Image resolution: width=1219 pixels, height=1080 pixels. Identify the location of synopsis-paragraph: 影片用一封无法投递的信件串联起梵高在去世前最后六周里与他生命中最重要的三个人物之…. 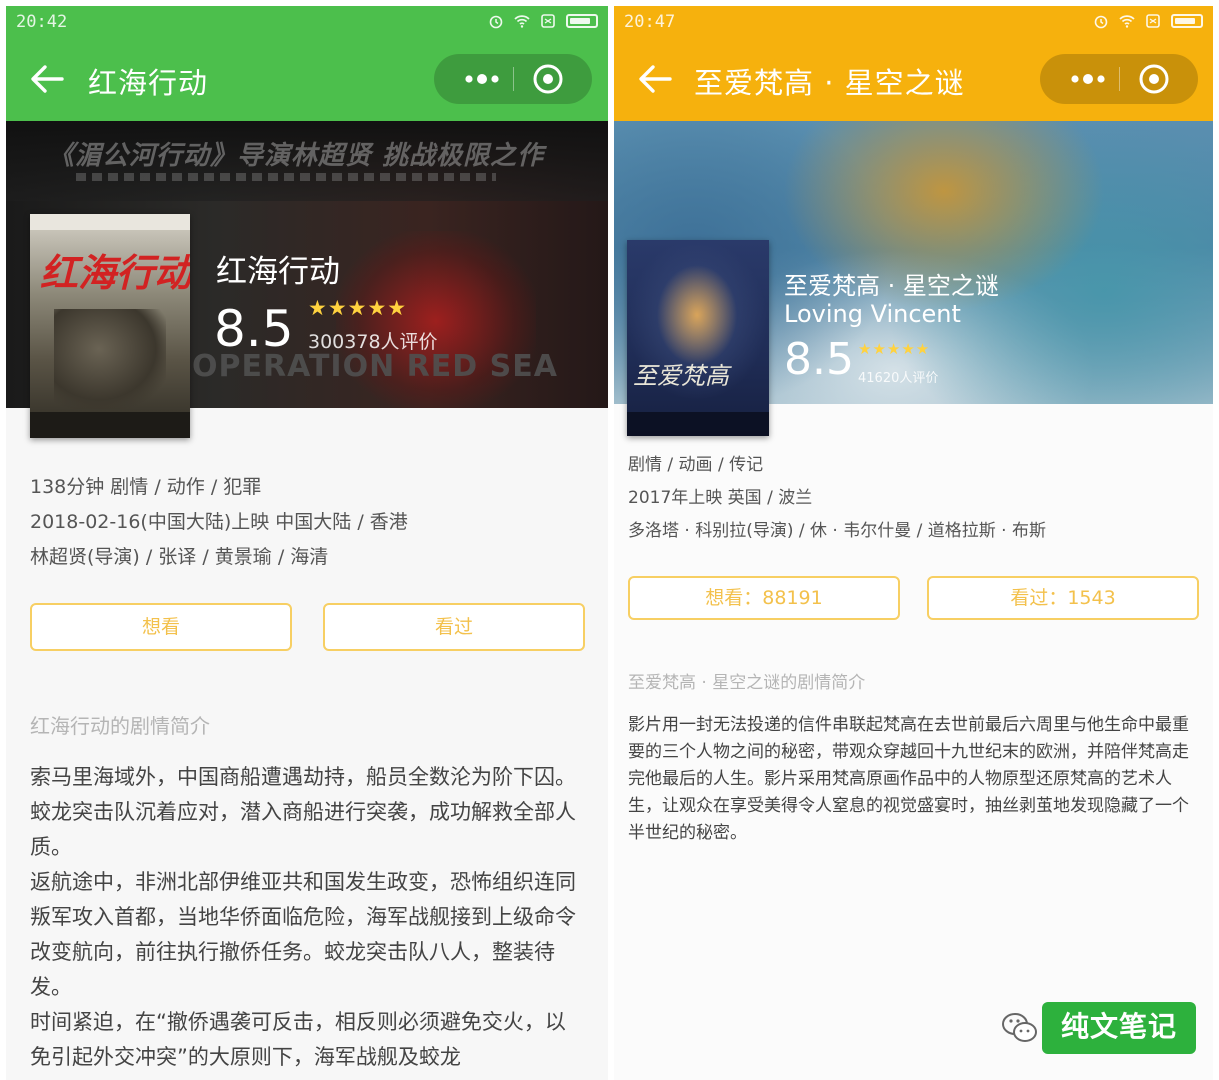
(908, 779).